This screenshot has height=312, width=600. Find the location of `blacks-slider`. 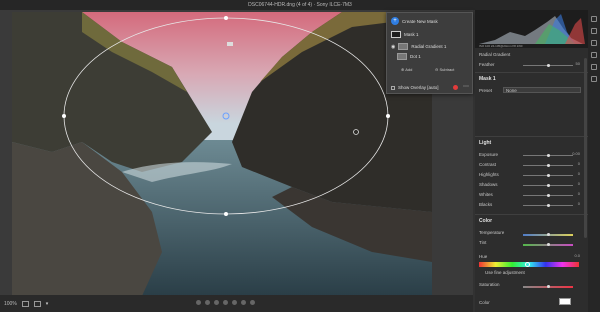

blacks-slider is located at coordinates (548, 205).